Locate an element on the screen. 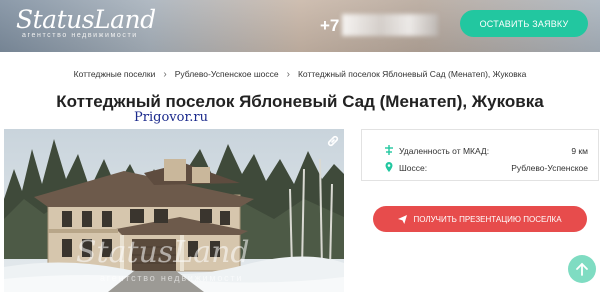  info-label: Шоссе: is located at coordinates (413, 168).